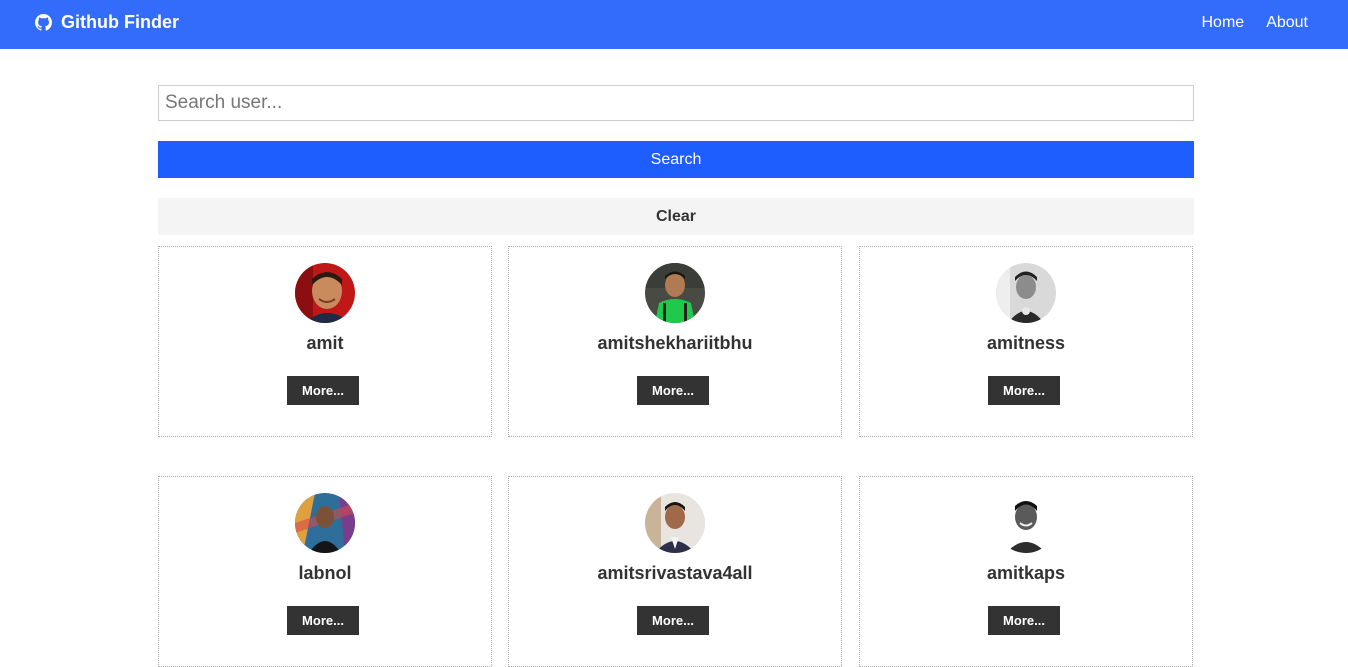  I want to click on username: amitsrivastava4all, so click(675, 573).